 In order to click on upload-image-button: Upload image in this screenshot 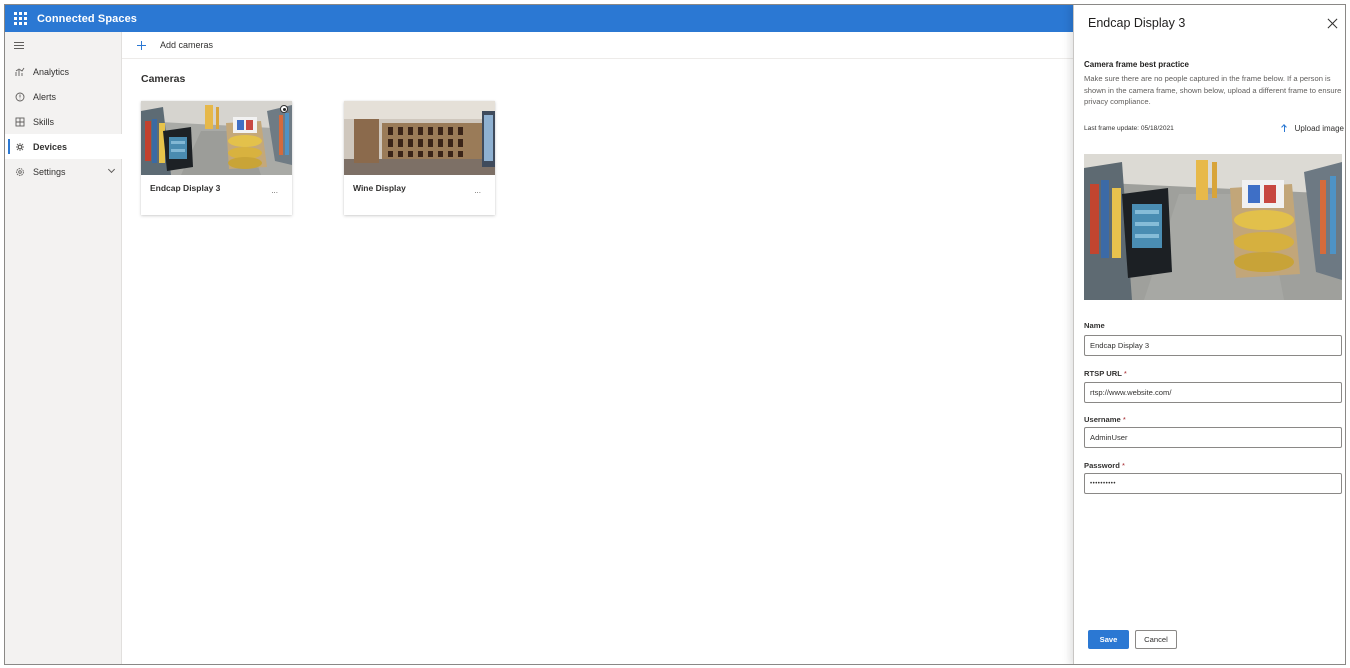, I will do `click(1312, 128)`.